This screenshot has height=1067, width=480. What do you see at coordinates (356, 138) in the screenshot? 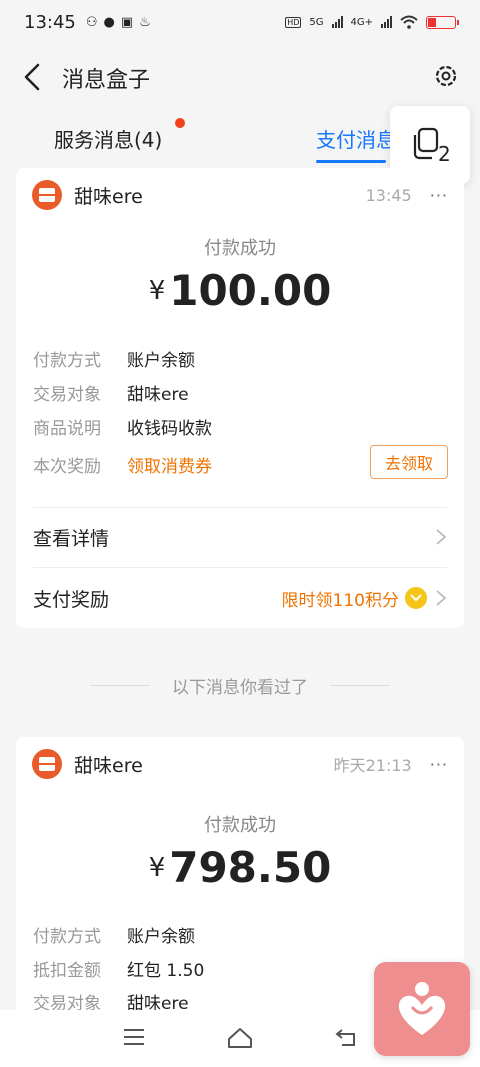
I see `tab-payment-messages: 支付消息` at bounding box center [356, 138].